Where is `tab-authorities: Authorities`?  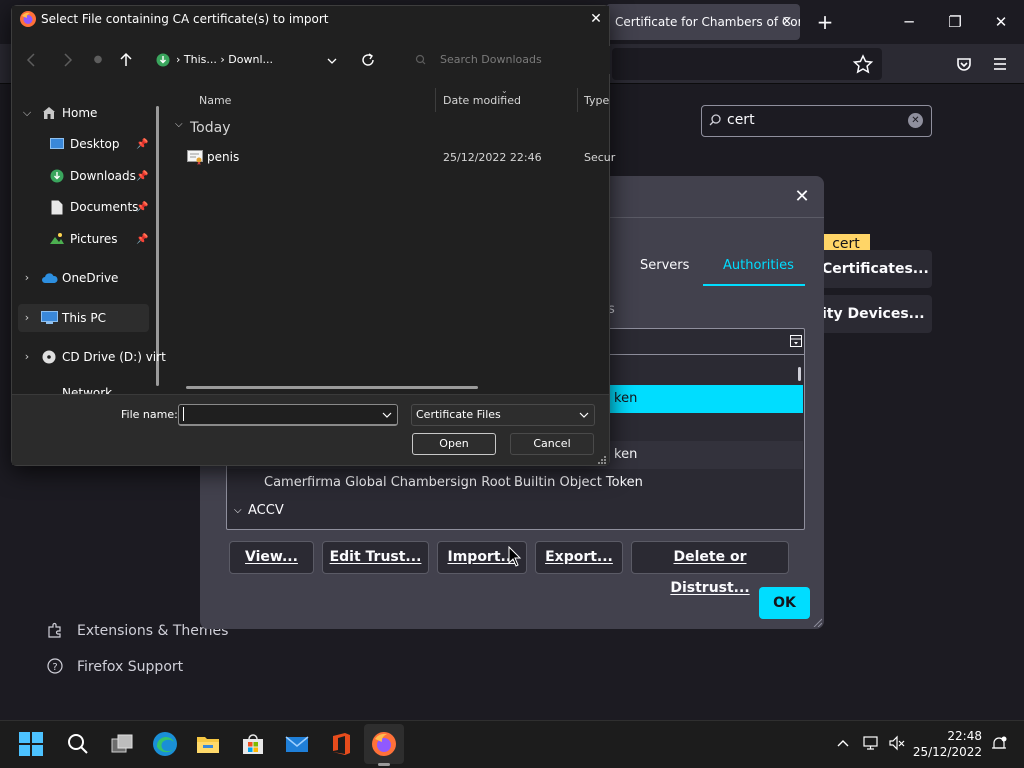 tab-authorities: Authorities is located at coordinates (758, 266).